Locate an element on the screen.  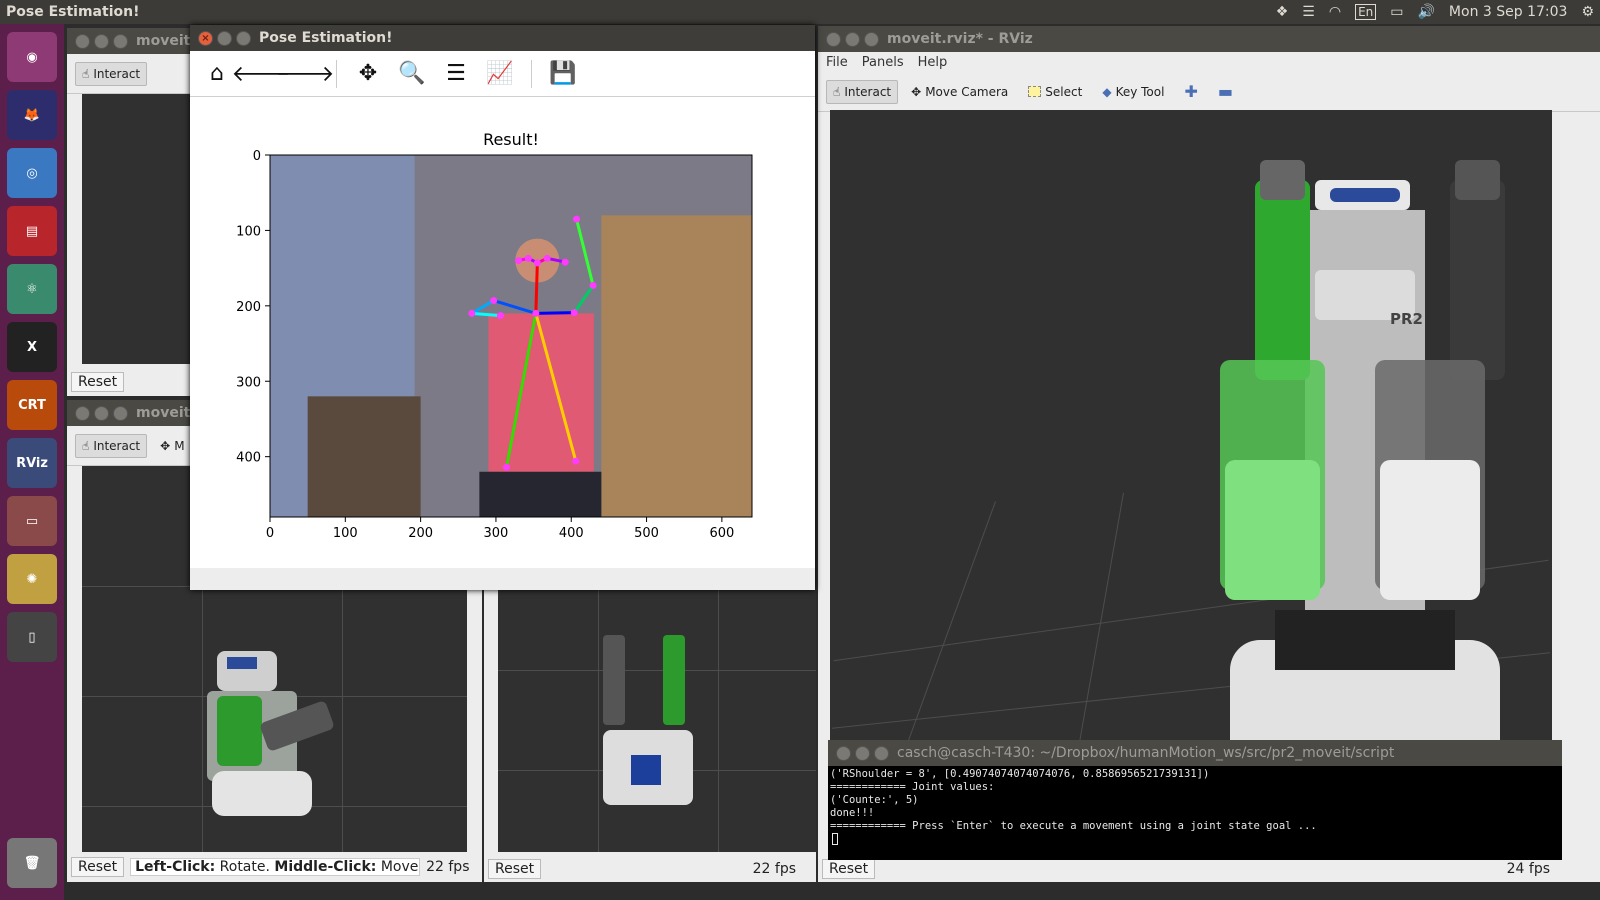
dropbox-icon: ❖ is located at coordinates (1282, 12).